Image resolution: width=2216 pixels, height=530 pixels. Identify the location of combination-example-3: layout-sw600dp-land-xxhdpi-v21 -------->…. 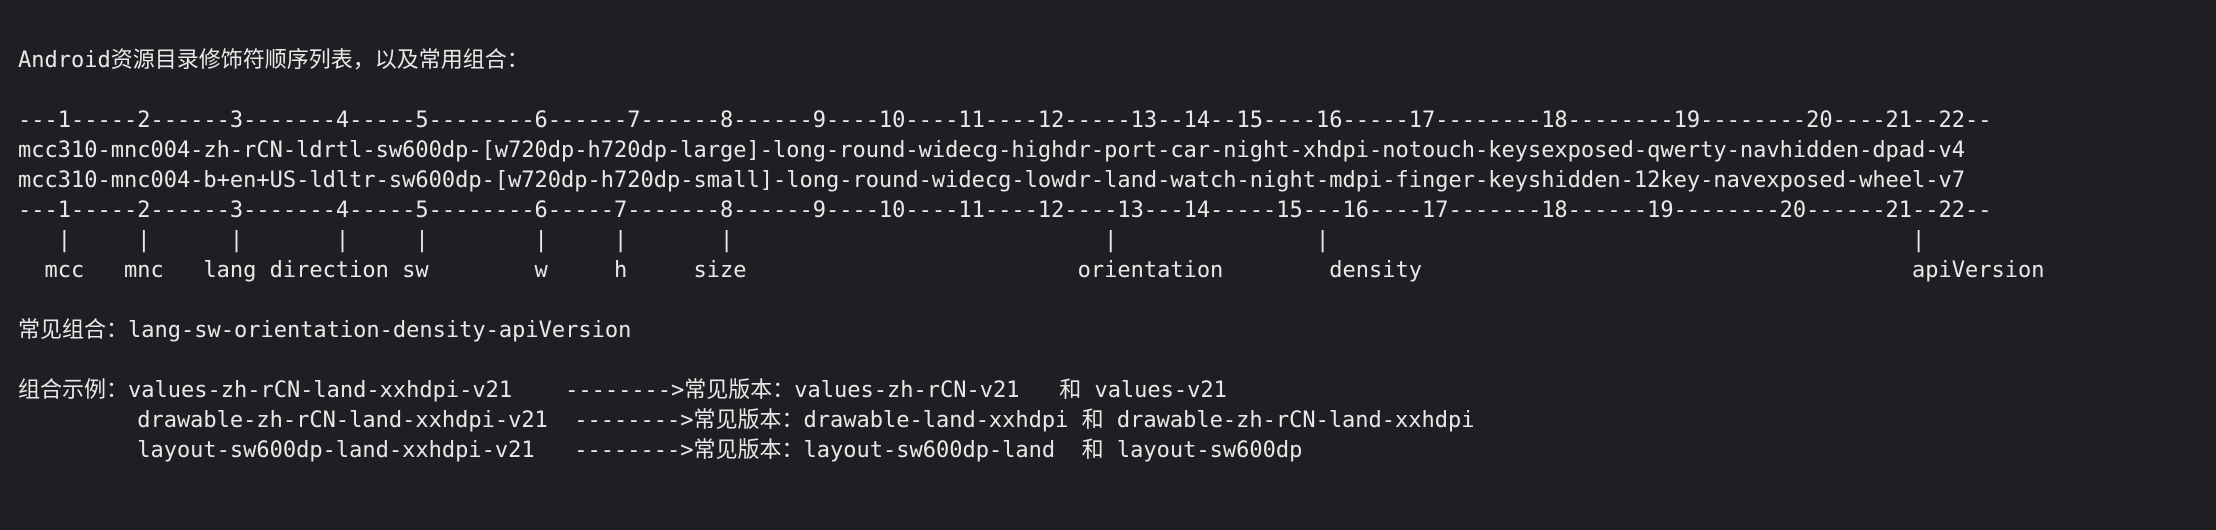
(660, 450).